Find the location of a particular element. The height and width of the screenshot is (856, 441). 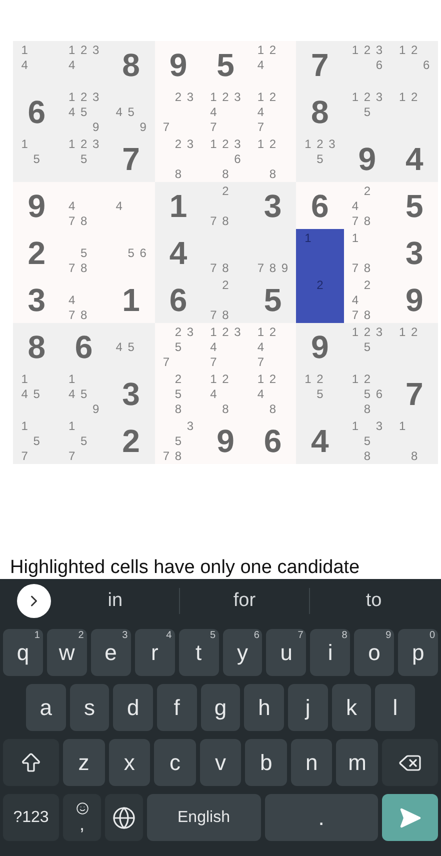

symbols-key: ?123 is located at coordinates (31, 817).